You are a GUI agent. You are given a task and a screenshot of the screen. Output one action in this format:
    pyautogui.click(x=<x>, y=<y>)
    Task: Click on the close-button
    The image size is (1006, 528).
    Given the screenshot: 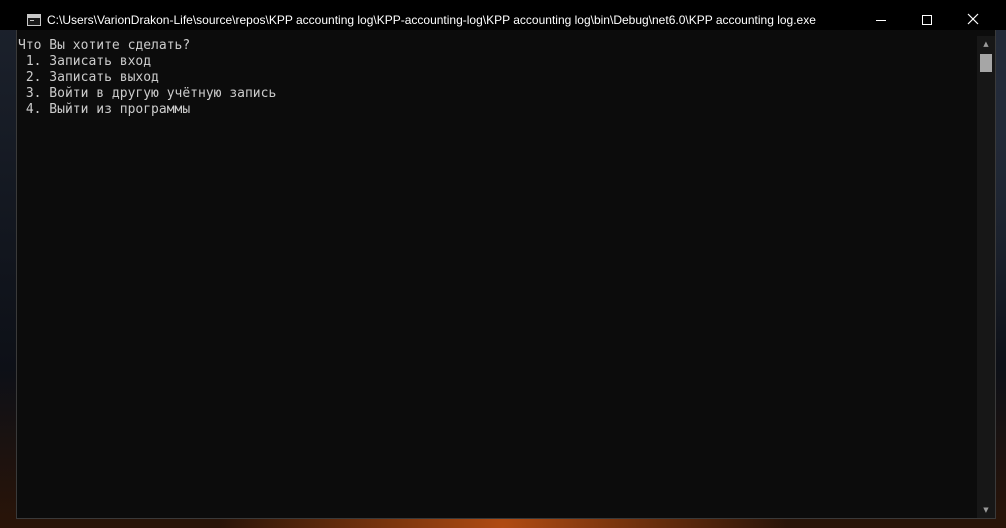 What is the action you would take?
    pyautogui.click(x=973, y=21)
    